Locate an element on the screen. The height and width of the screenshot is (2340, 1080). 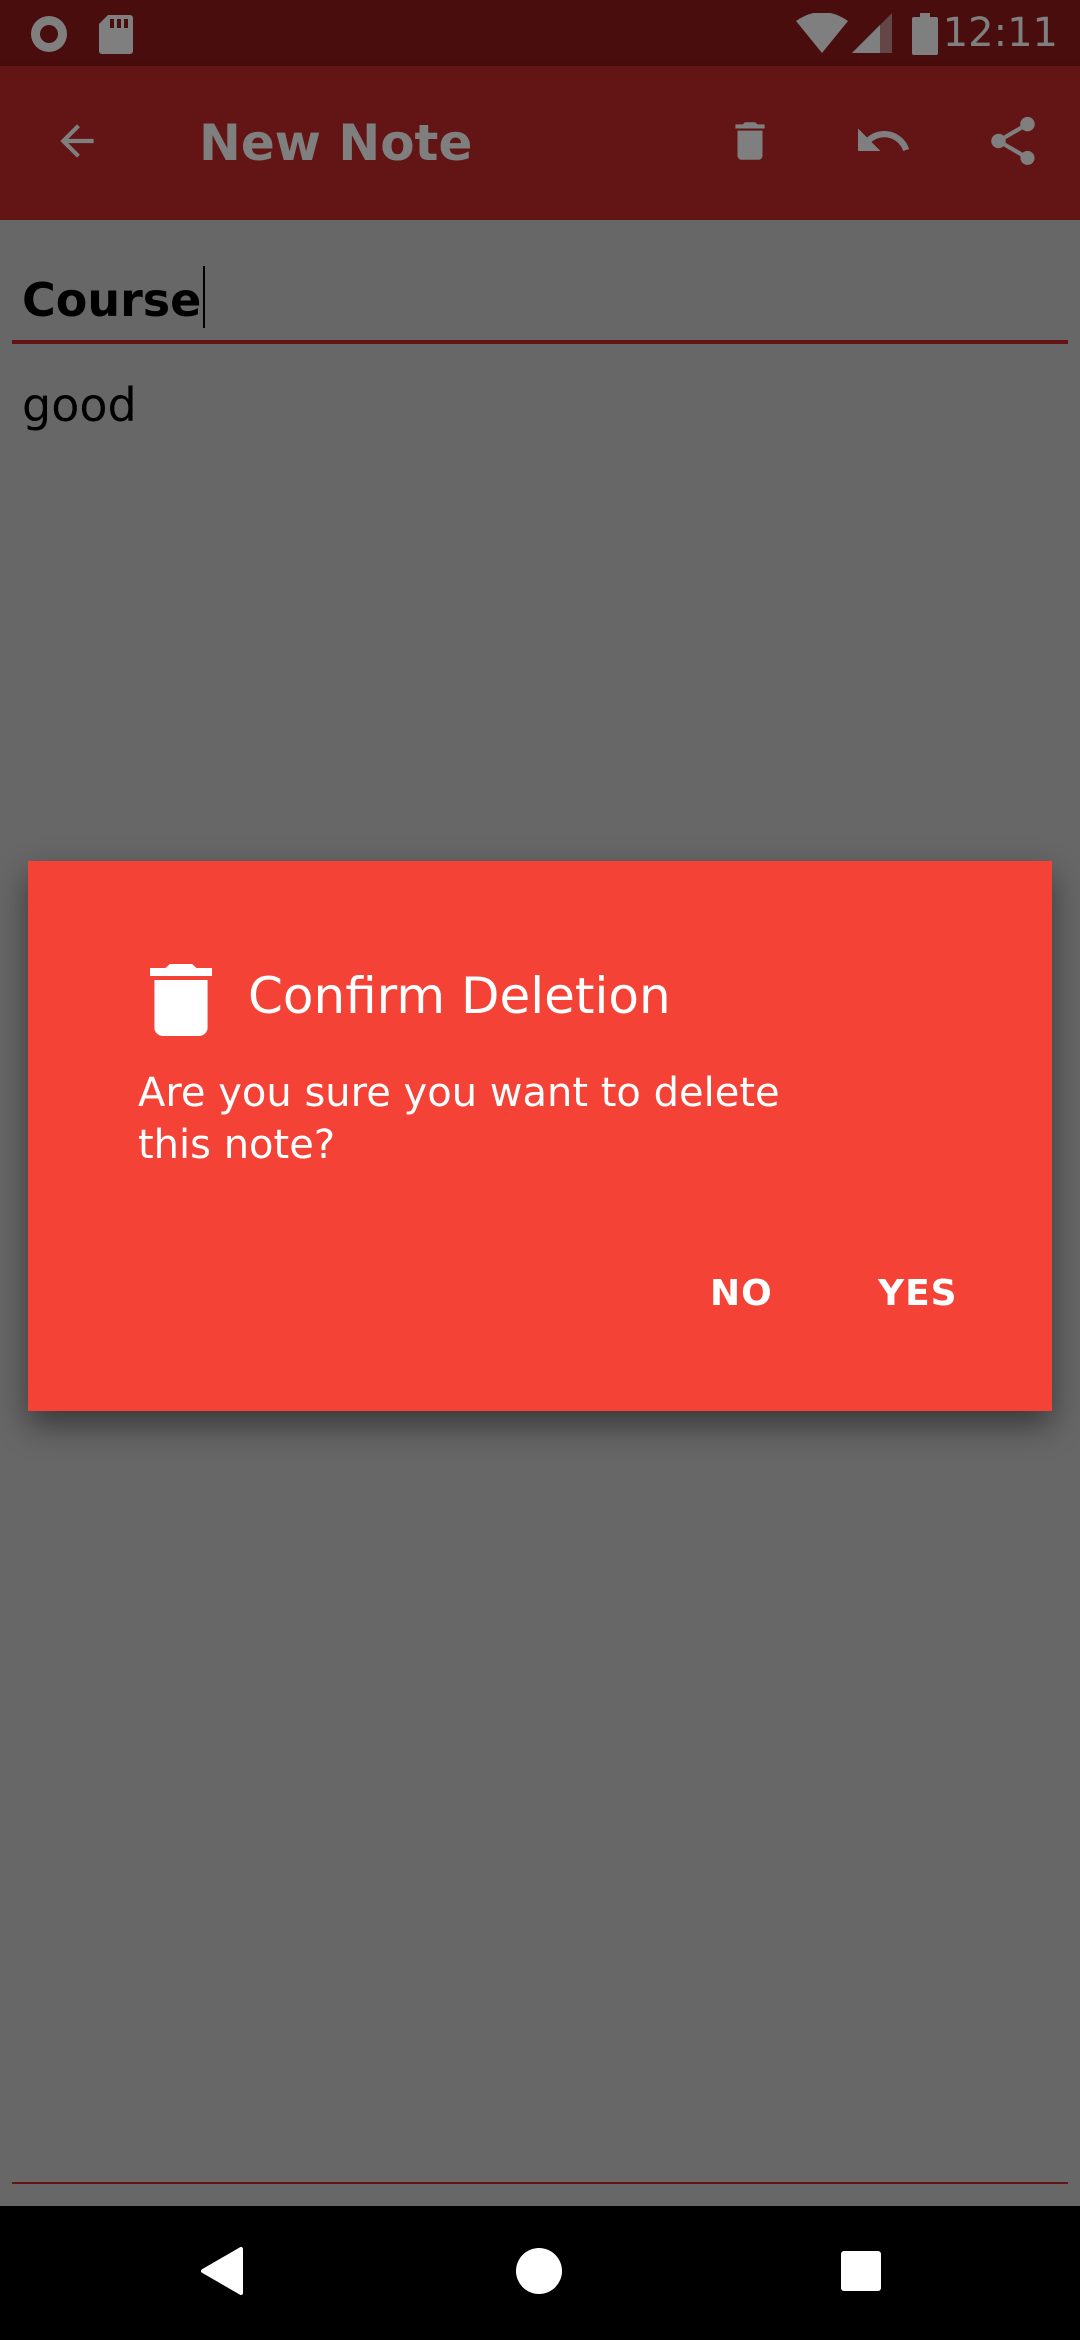
nav-back-button is located at coordinates (221, 2273).